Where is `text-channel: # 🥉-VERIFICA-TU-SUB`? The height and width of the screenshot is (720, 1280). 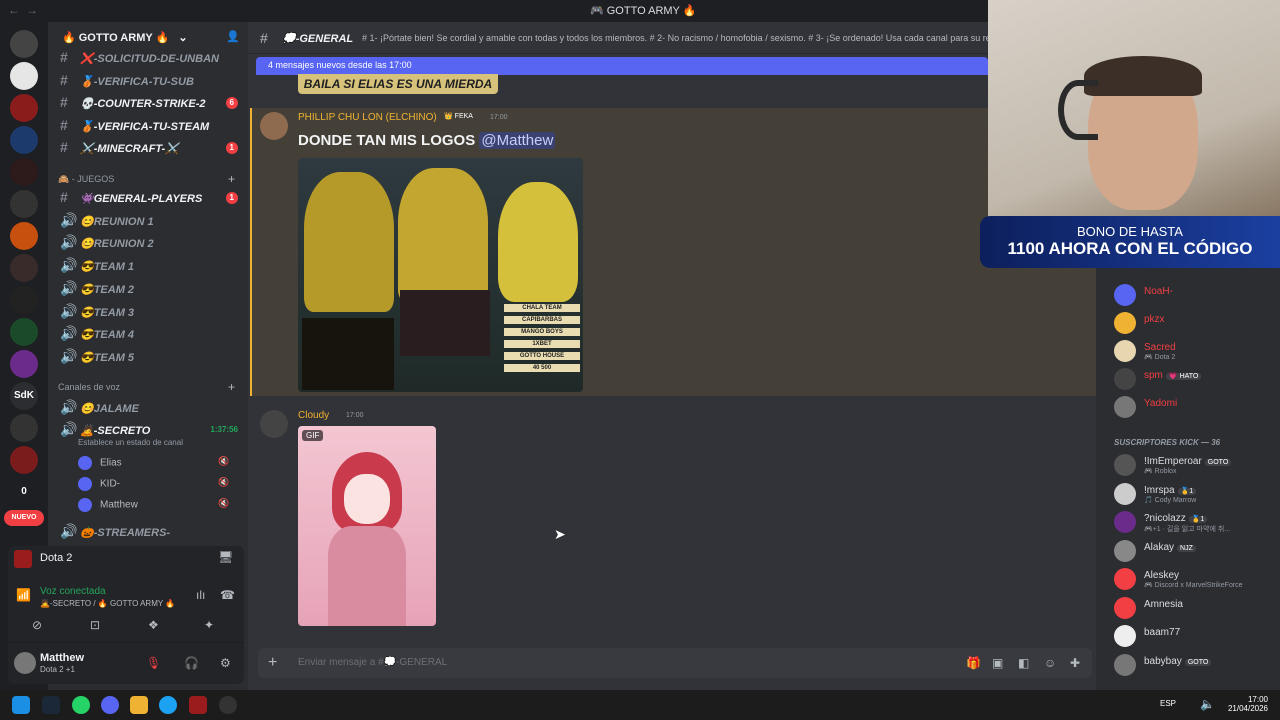 text-channel: # 🥉-VERIFICA-TU-SUB is located at coordinates (150, 81).